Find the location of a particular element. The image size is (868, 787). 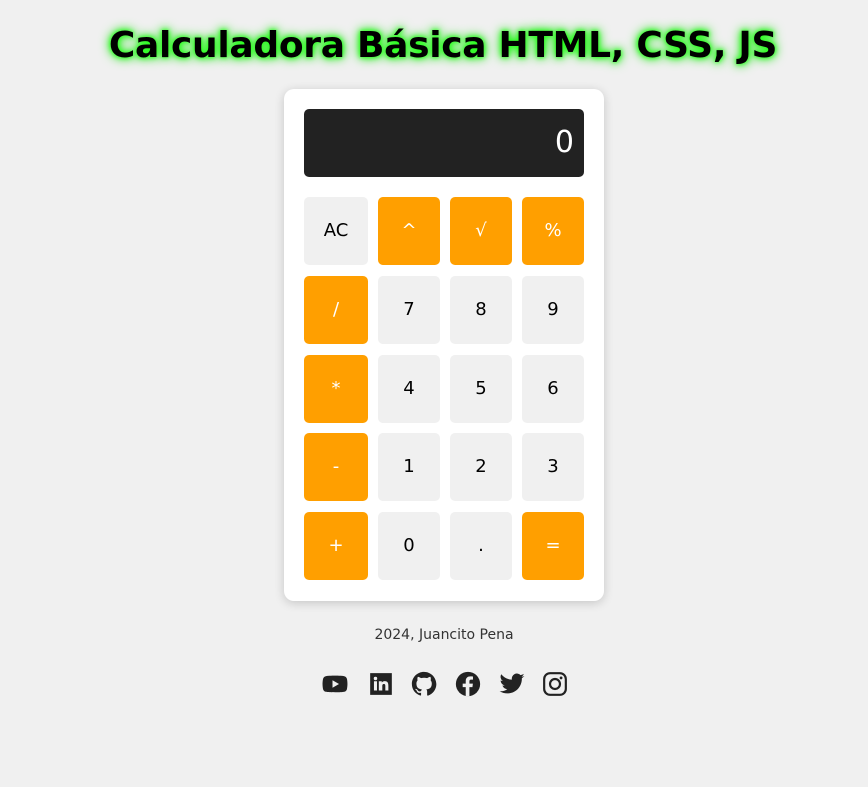

key-decimal: . is located at coordinates (481, 546).